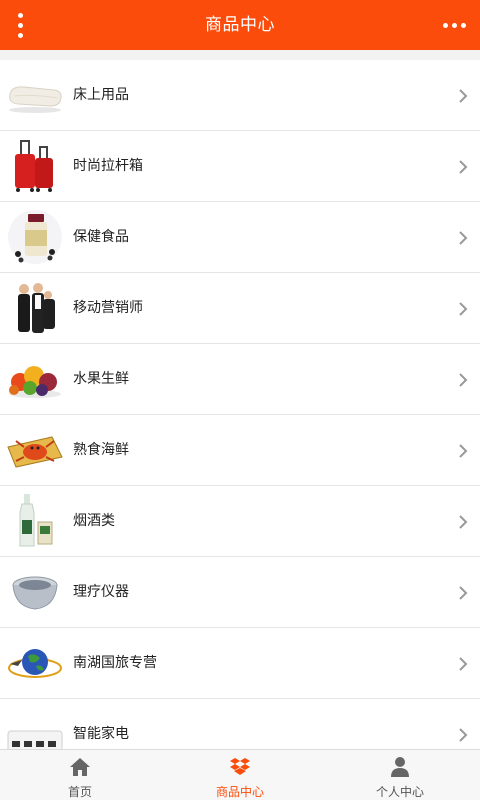 The width and height of the screenshot is (480, 800). What do you see at coordinates (36, 308) in the screenshot?
I see `business-people-icon` at bounding box center [36, 308].